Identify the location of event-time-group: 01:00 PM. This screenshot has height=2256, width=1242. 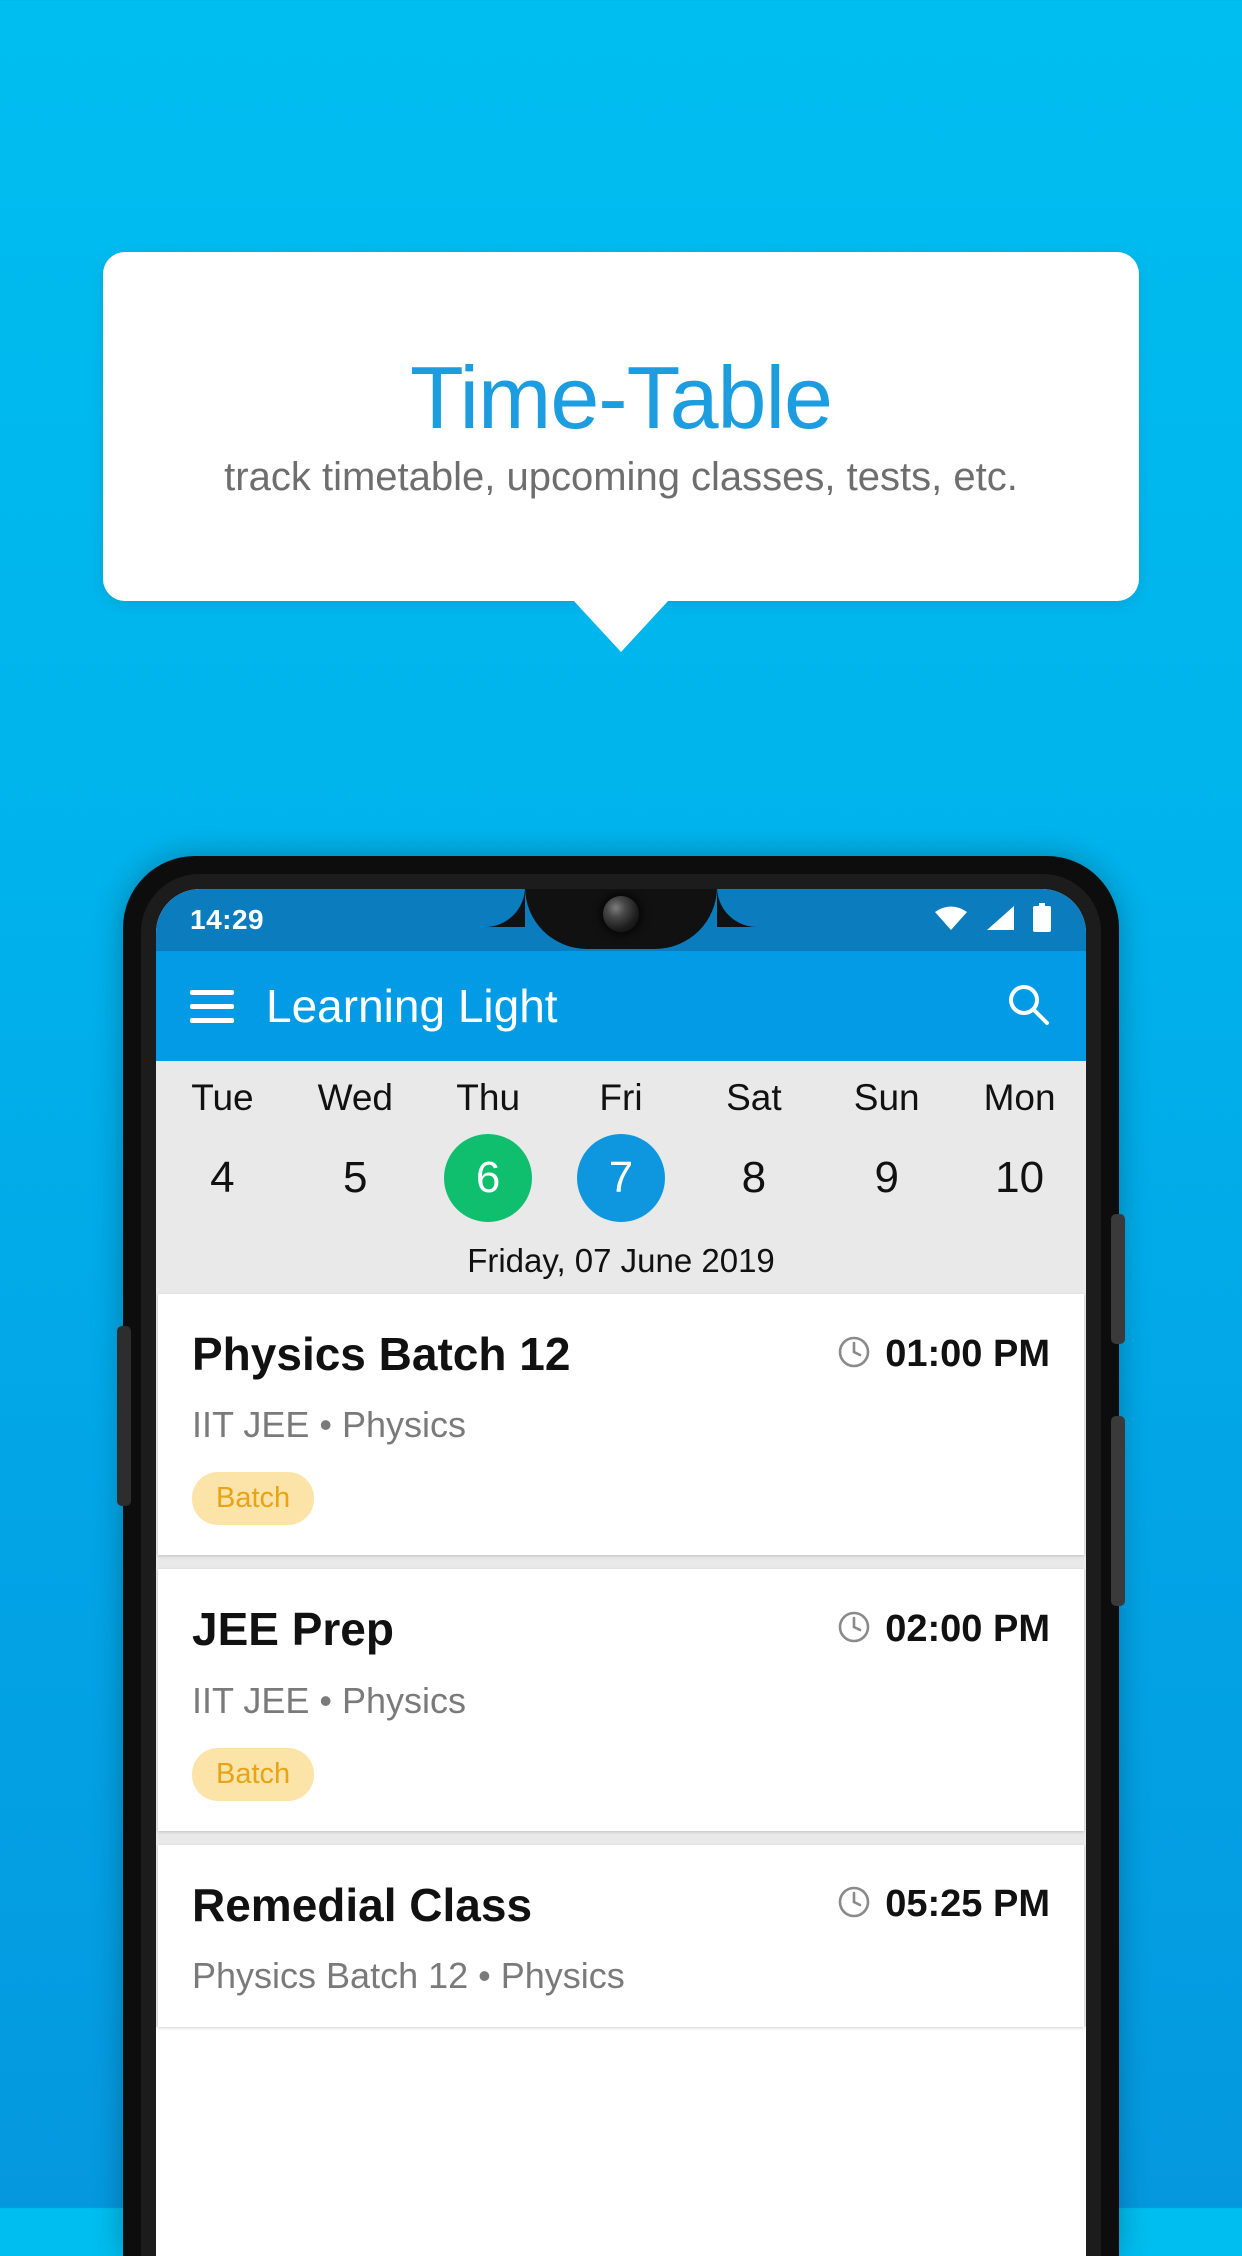
(943, 1354).